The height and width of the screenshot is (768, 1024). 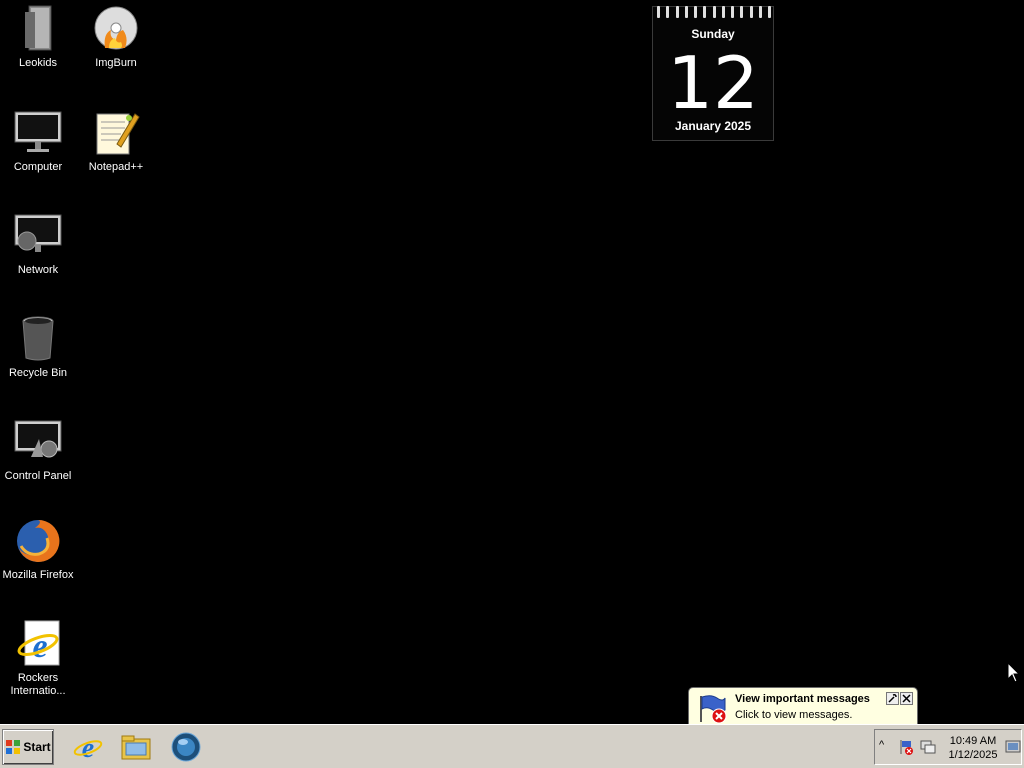 What do you see at coordinates (906, 747) in the screenshot?
I see `action-center-alert-icon` at bounding box center [906, 747].